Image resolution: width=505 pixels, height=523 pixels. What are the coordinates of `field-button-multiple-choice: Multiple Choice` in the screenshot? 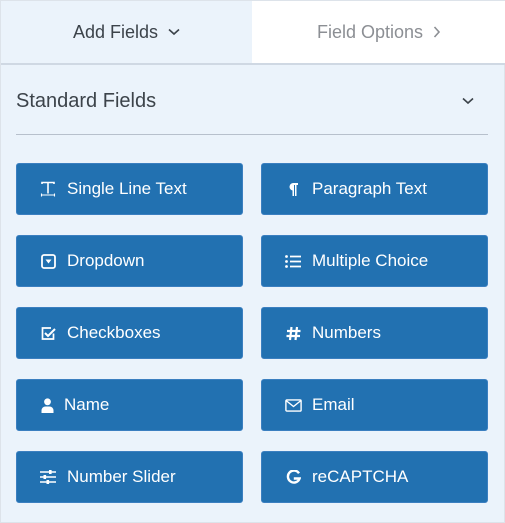 It's located at (374, 261).